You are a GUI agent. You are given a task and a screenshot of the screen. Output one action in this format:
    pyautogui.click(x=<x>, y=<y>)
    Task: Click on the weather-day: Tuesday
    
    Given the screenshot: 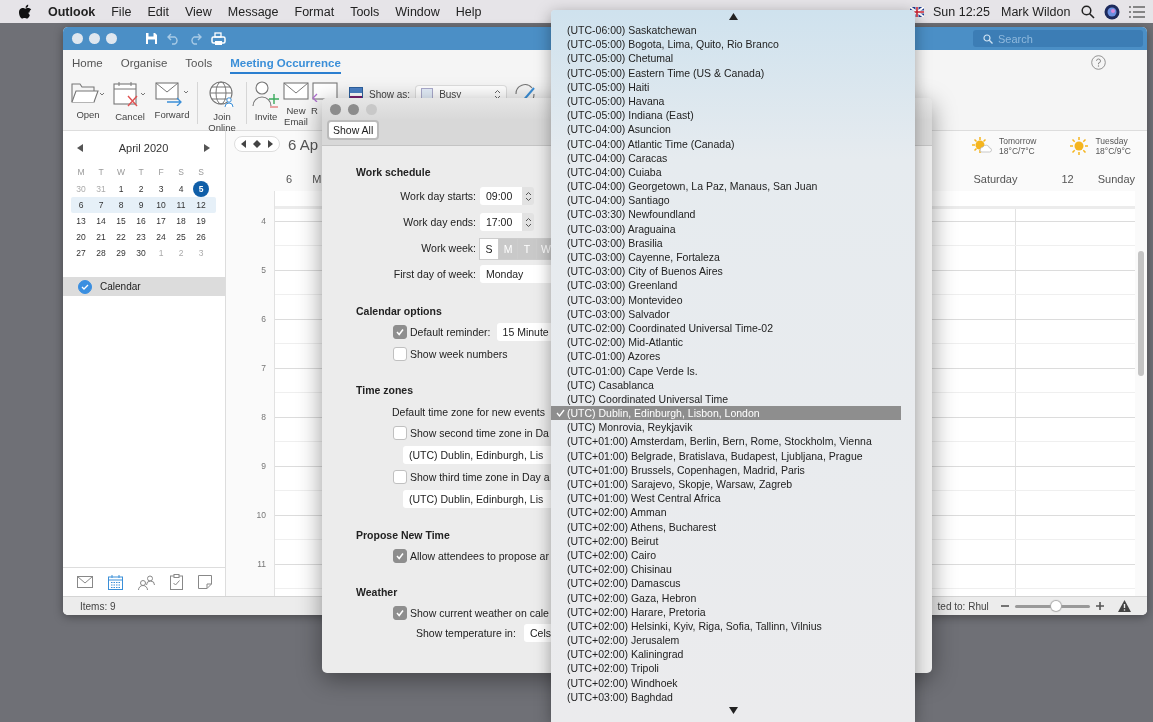 What is the action you would take?
    pyautogui.click(x=1113, y=140)
    